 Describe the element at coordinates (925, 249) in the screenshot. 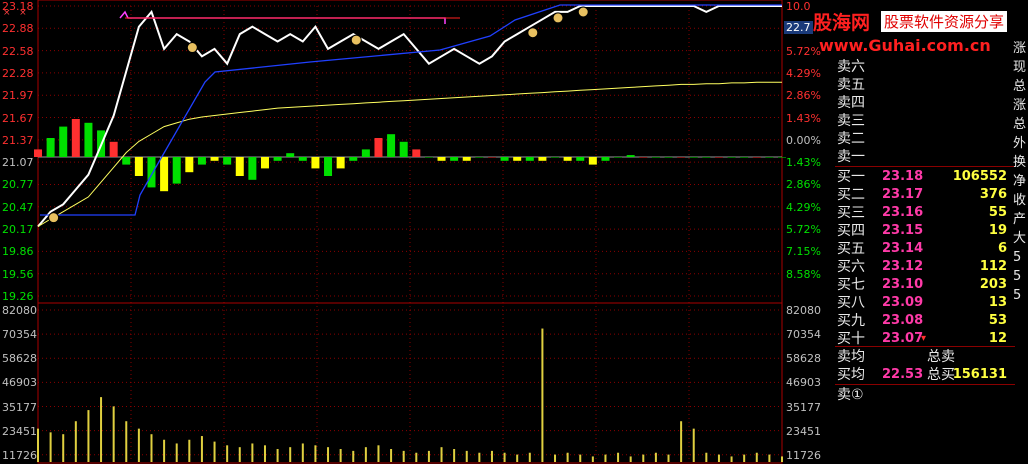

I see `buy-level-row: 买五 23.14 6` at that location.